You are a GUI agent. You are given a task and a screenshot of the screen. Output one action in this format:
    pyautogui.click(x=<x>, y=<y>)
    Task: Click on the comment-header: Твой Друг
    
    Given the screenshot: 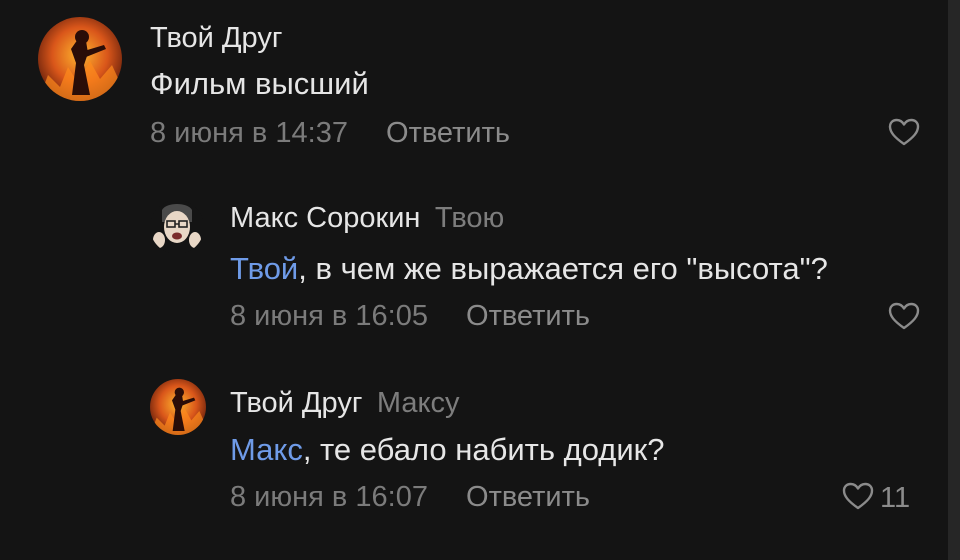 What is the action you would take?
    pyautogui.click(x=216, y=38)
    